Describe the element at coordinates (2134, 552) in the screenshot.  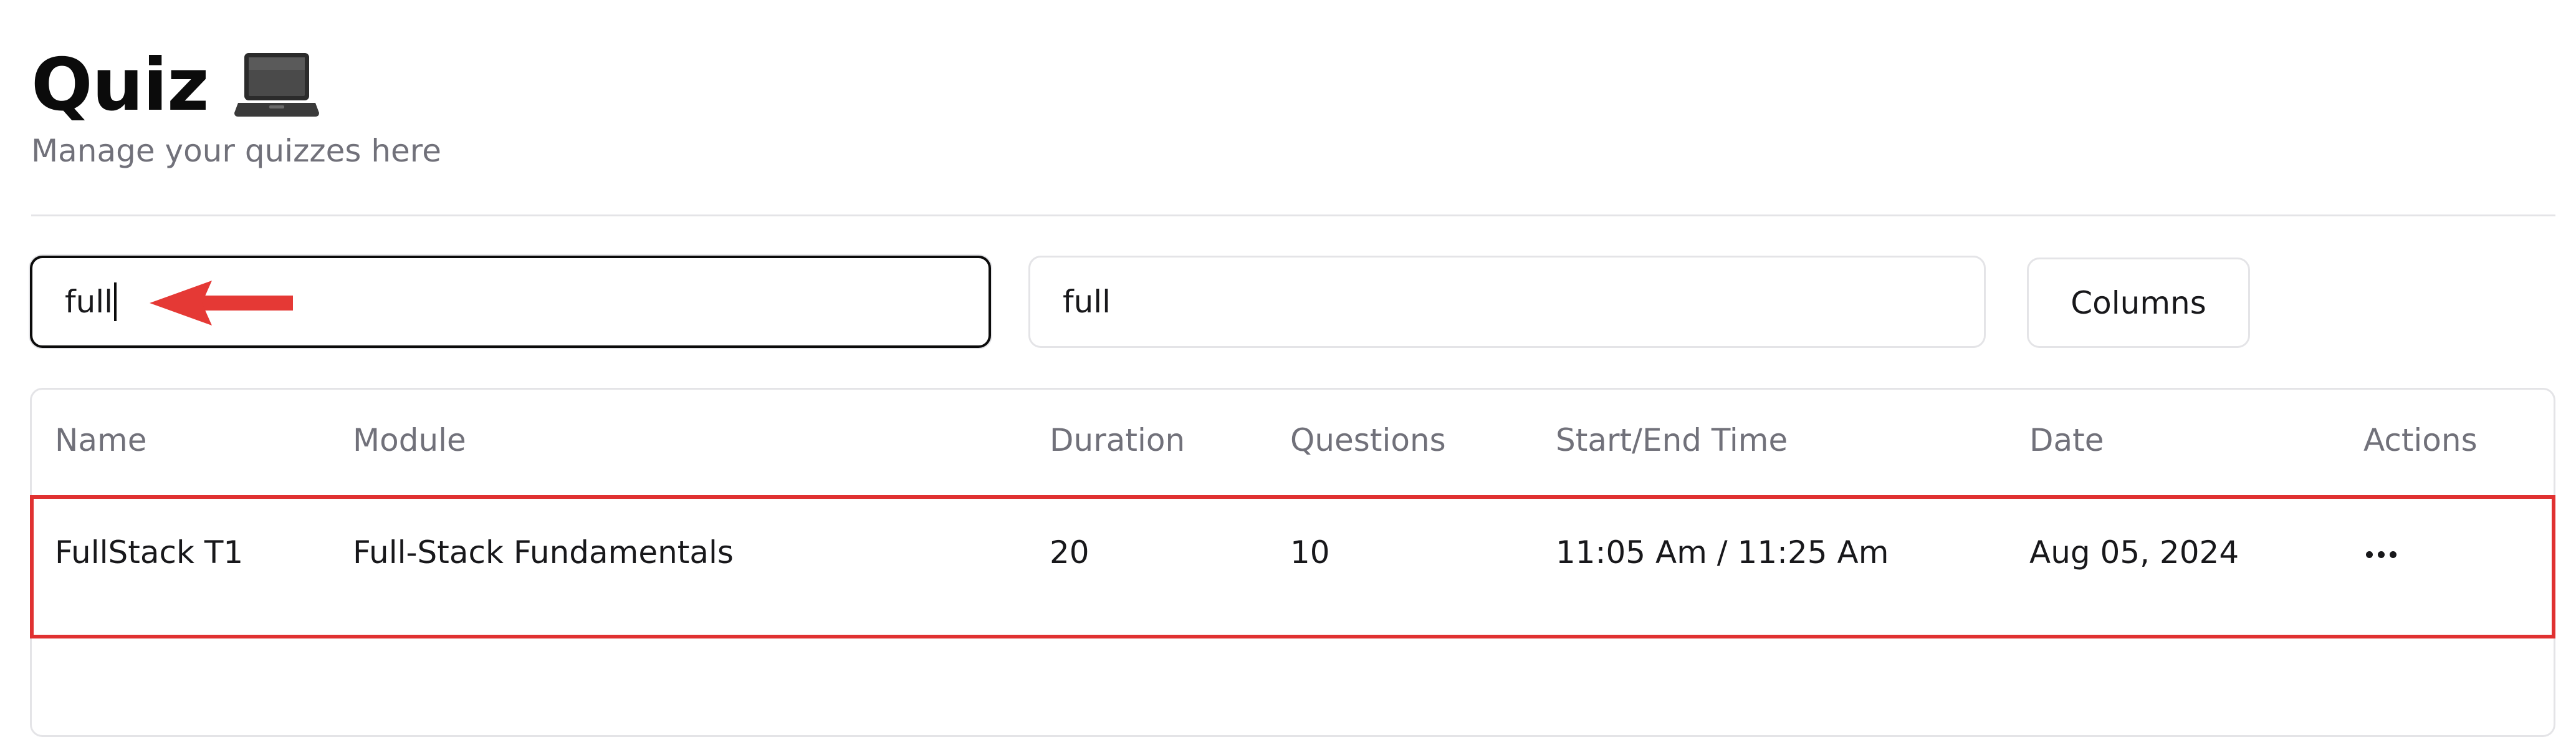
I see `row-date: Aug 05, 2024` at that location.